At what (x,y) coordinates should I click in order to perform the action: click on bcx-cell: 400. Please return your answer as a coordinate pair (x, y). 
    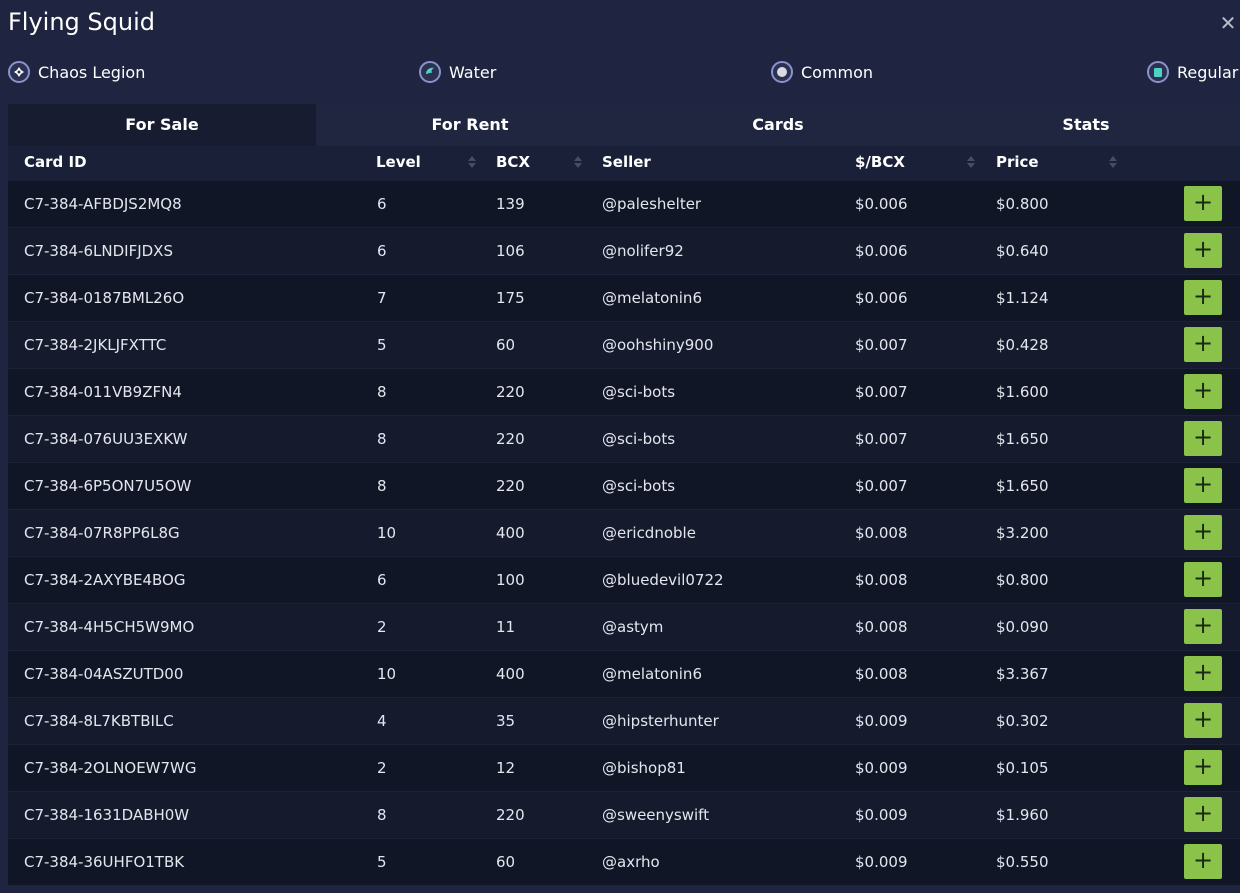
    Looking at the image, I should click on (510, 674).